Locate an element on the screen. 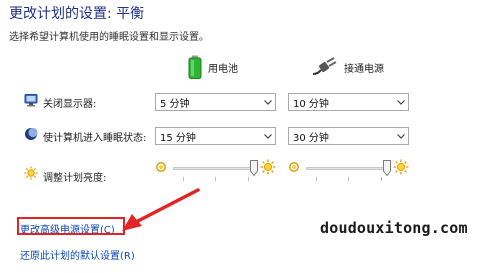  annotation-arrow-icon is located at coordinates (161, 209).